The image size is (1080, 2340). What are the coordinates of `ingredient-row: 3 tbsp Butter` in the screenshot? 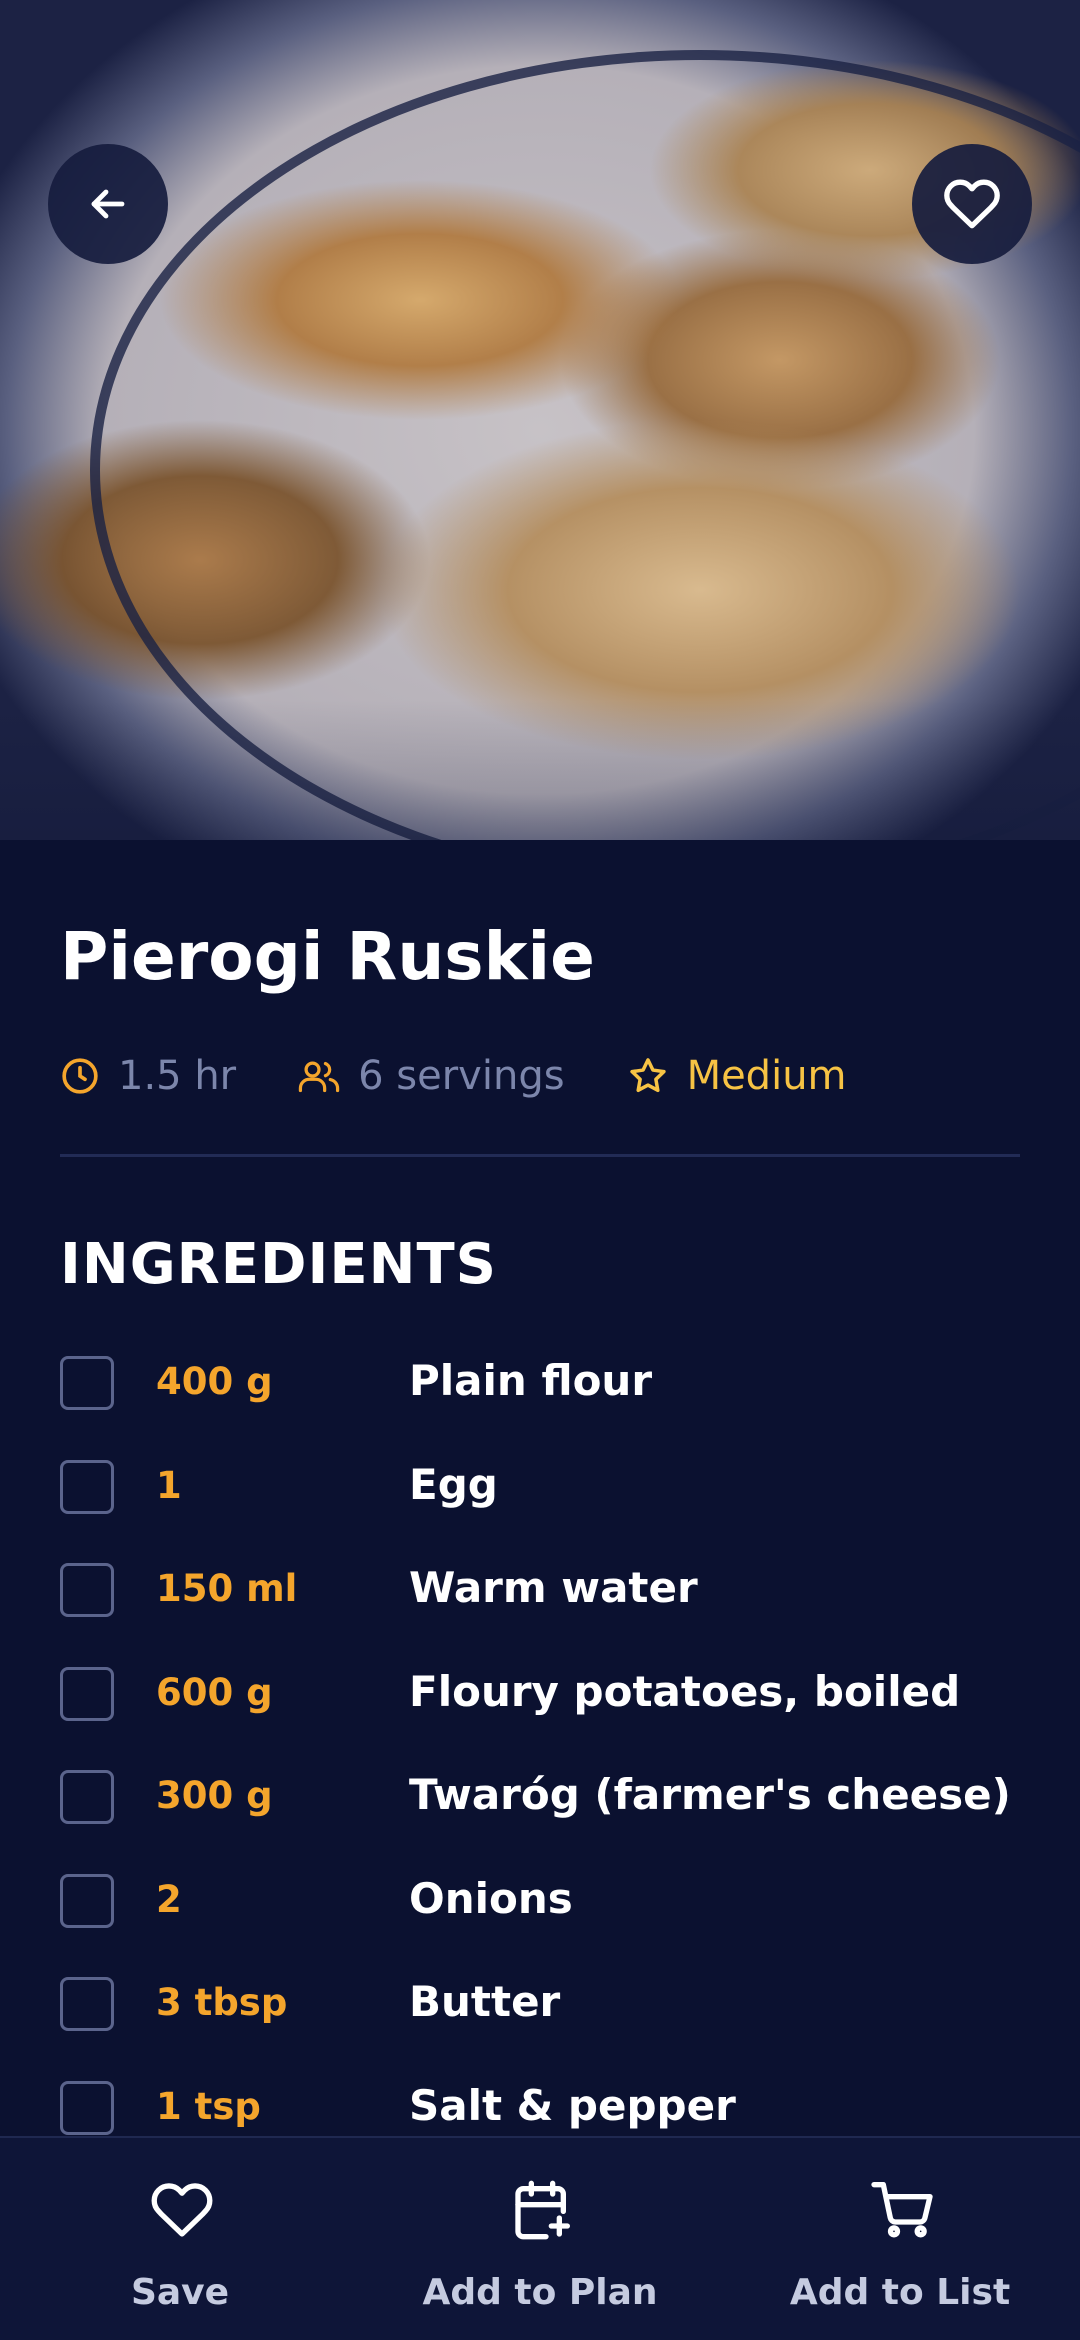 It's located at (540, 2006).